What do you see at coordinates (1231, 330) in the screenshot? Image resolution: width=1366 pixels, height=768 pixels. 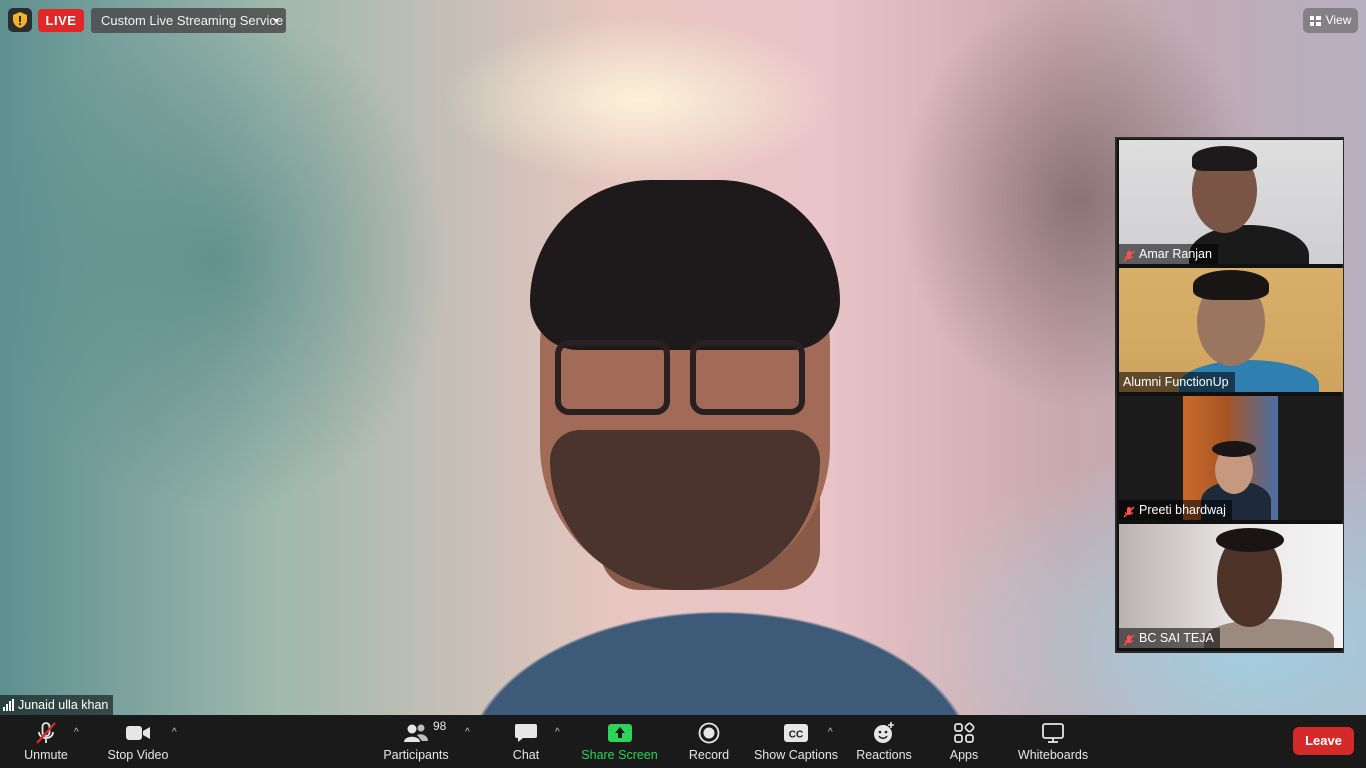 I see `participant-tile: Alumni FunctionUp` at bounding box center [1231, 330].